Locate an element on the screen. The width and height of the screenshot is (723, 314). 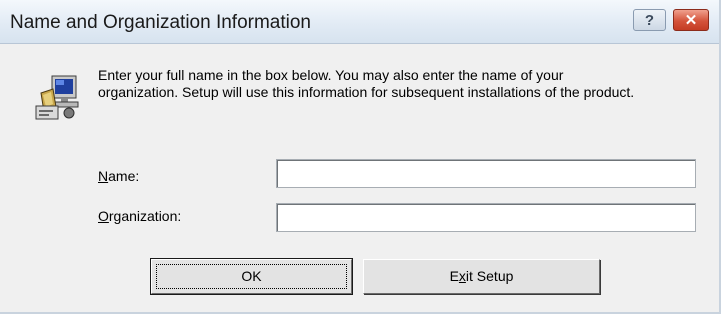
close-button: ✕ is located at coordinates (691, 20).